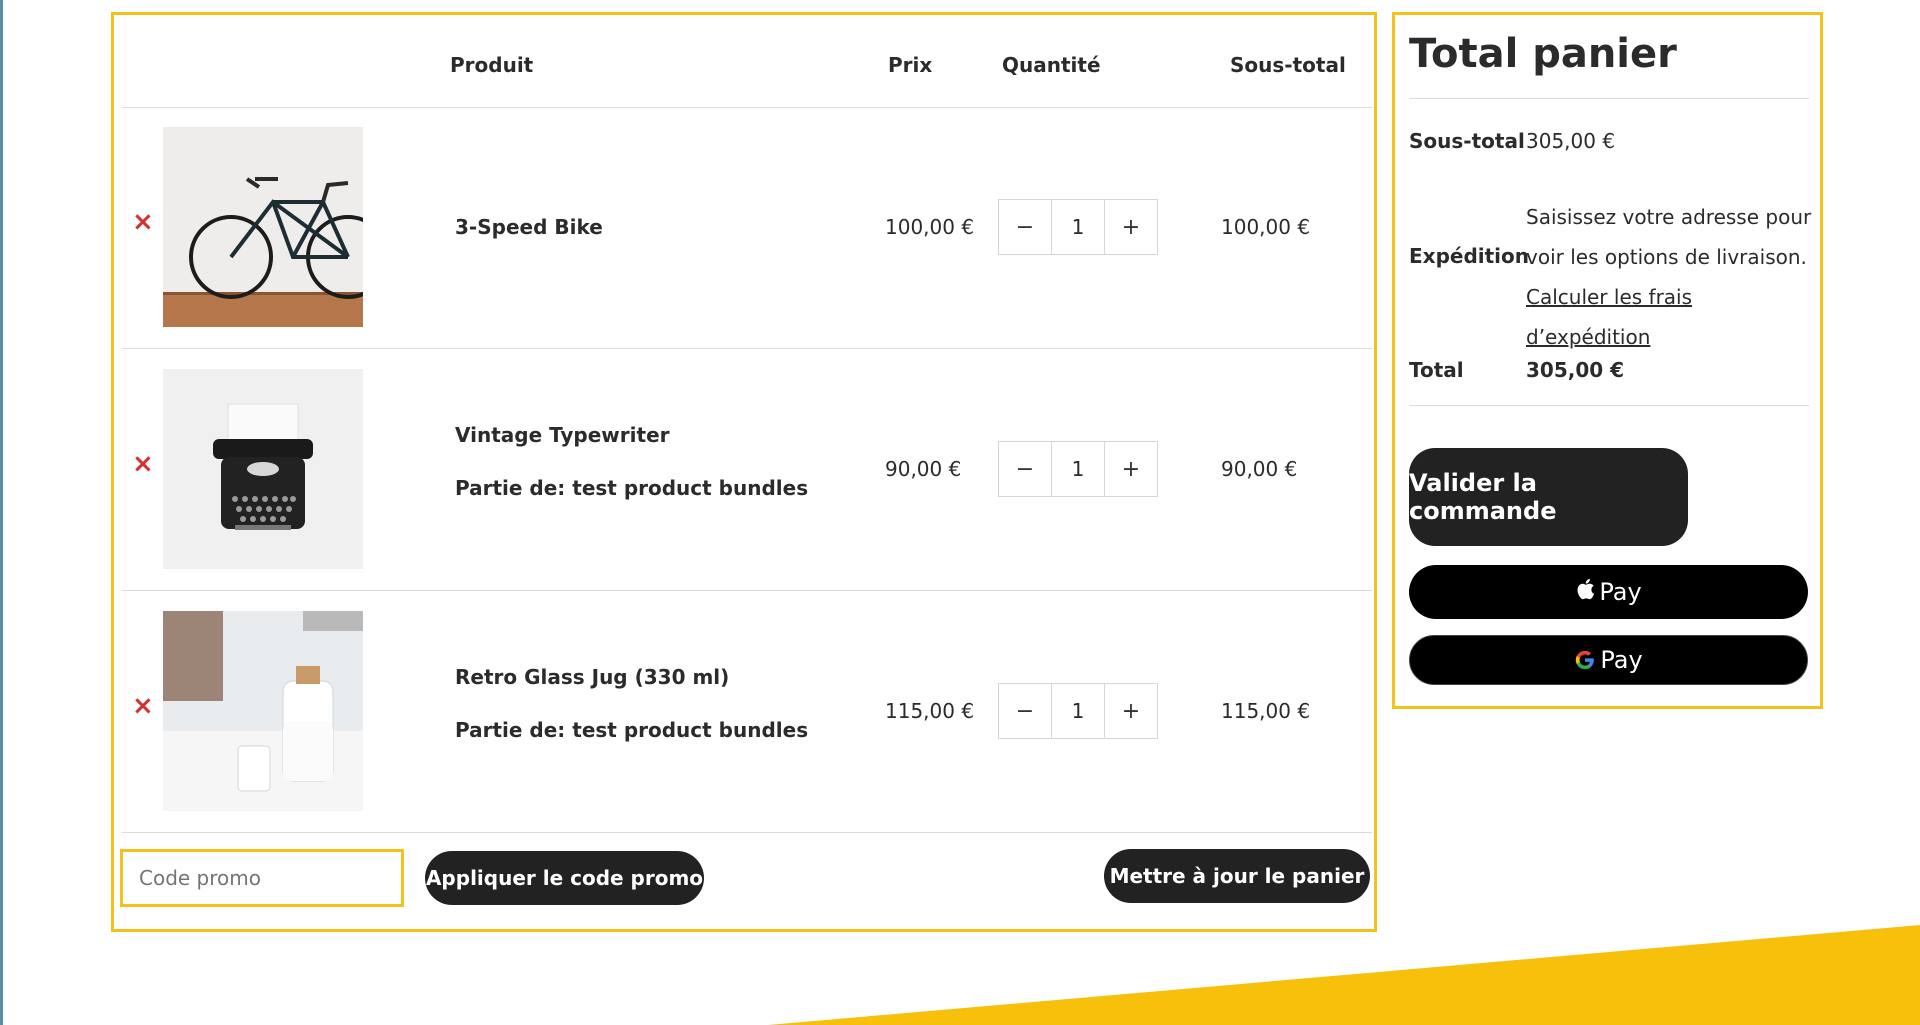 The width and height of the screenshot is (1920, 1025). Describe the element at coordinates (1344, 975) in the screenshot. I see `footer-decoration` at that location.